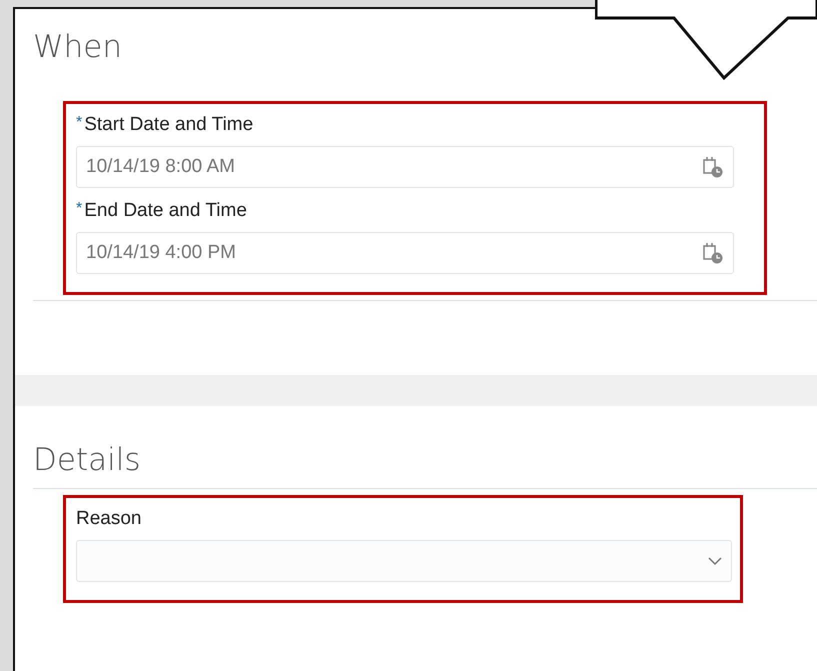 The width and height of the screenshot is (817, 671). What do you see at coordinates (77, 47) in the screenshot?
I see `section-title: When` at bounding box center [77, 47].